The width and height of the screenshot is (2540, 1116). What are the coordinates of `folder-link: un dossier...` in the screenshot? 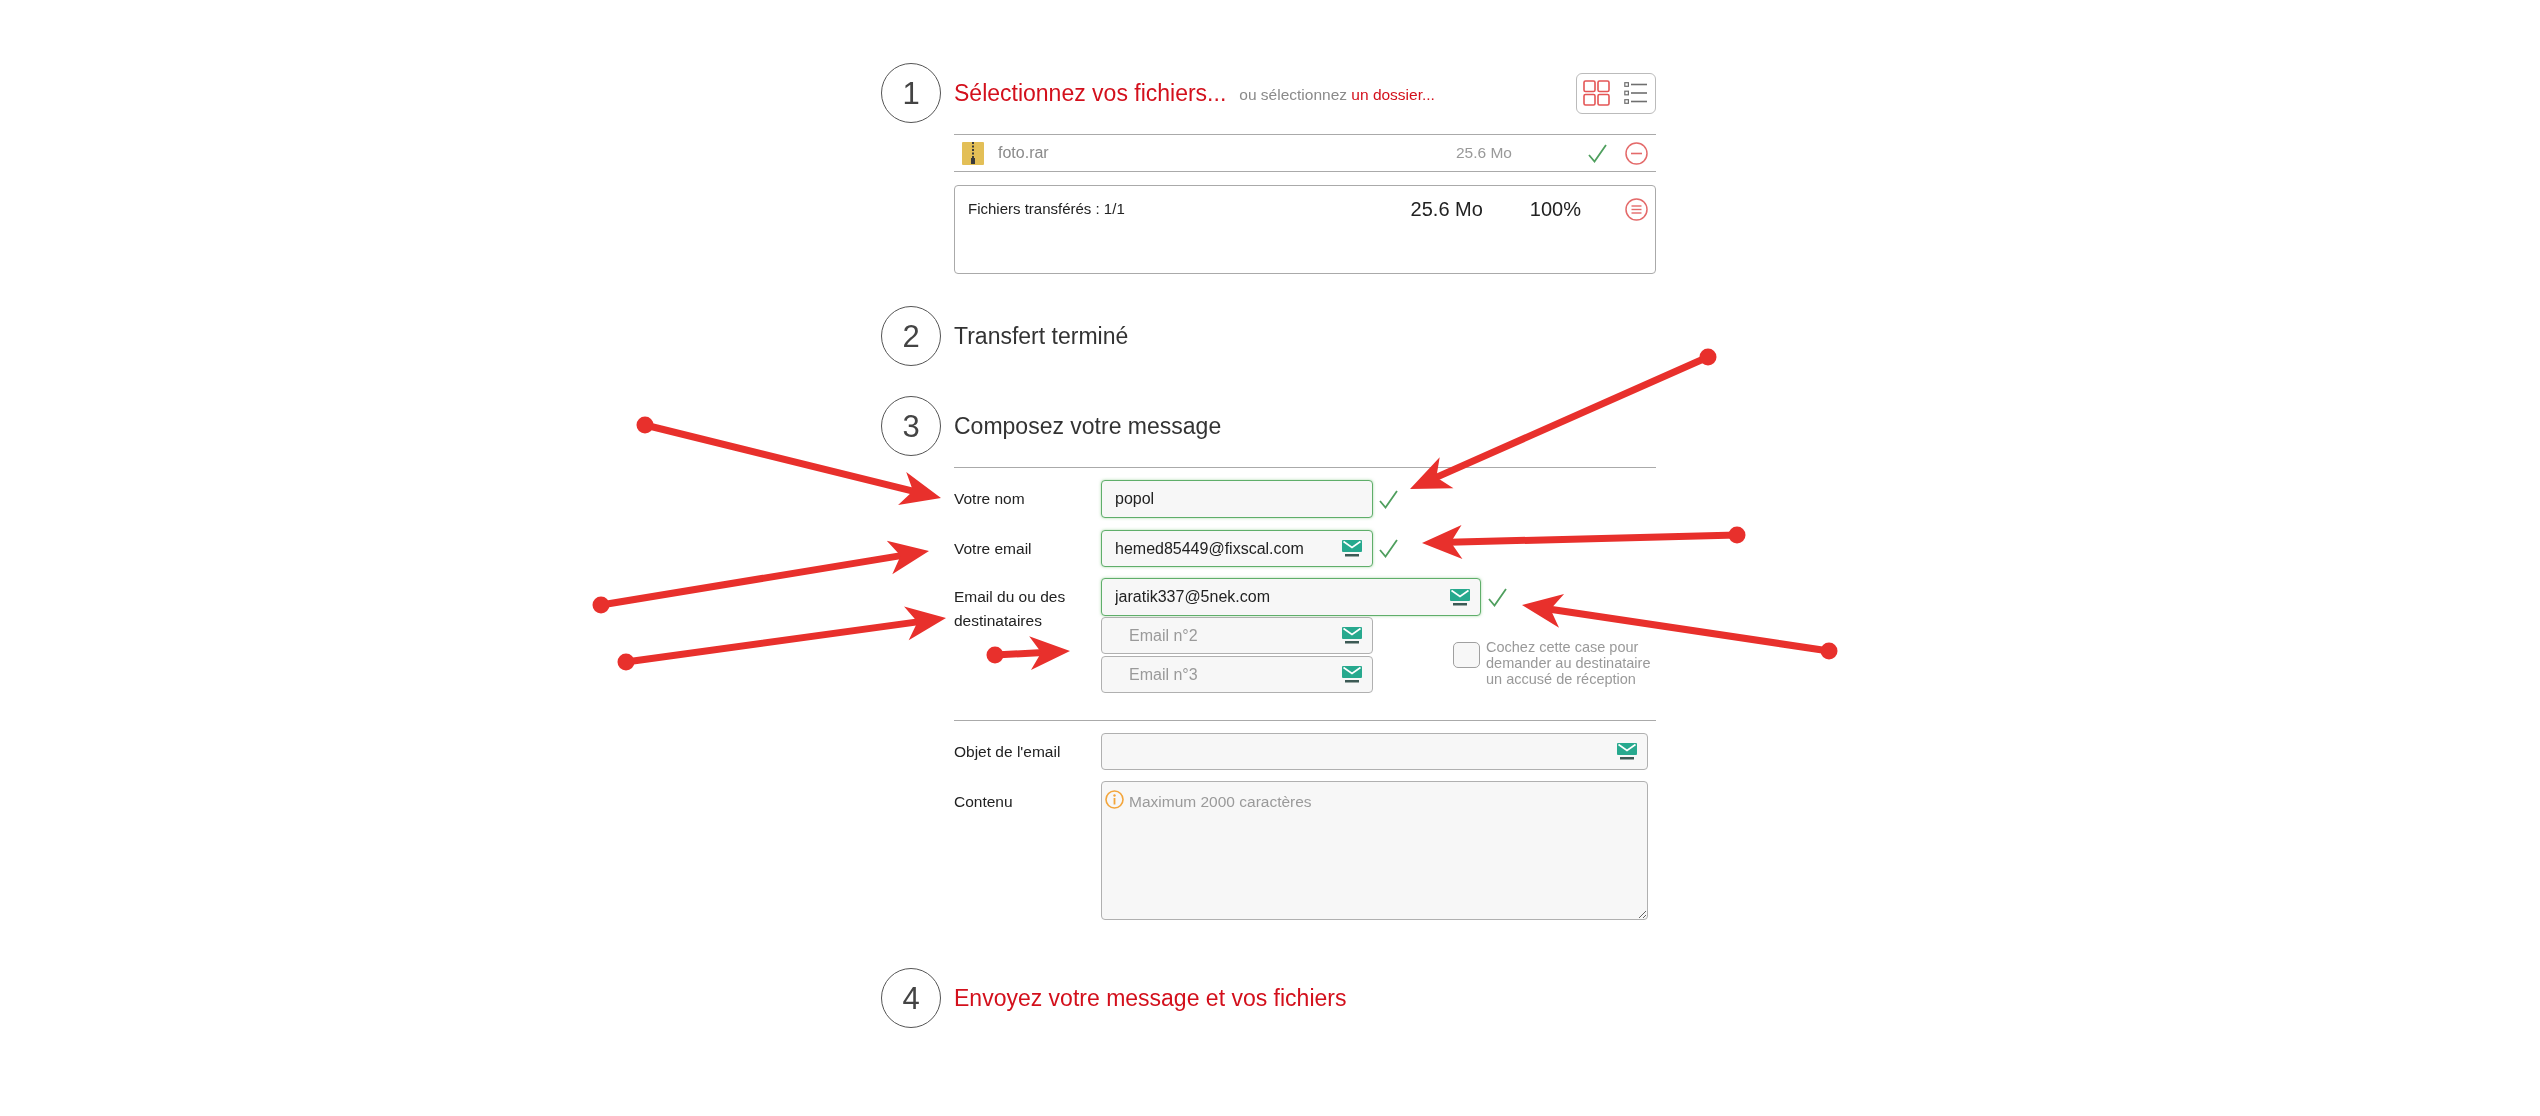 It's located at (1393, 95).